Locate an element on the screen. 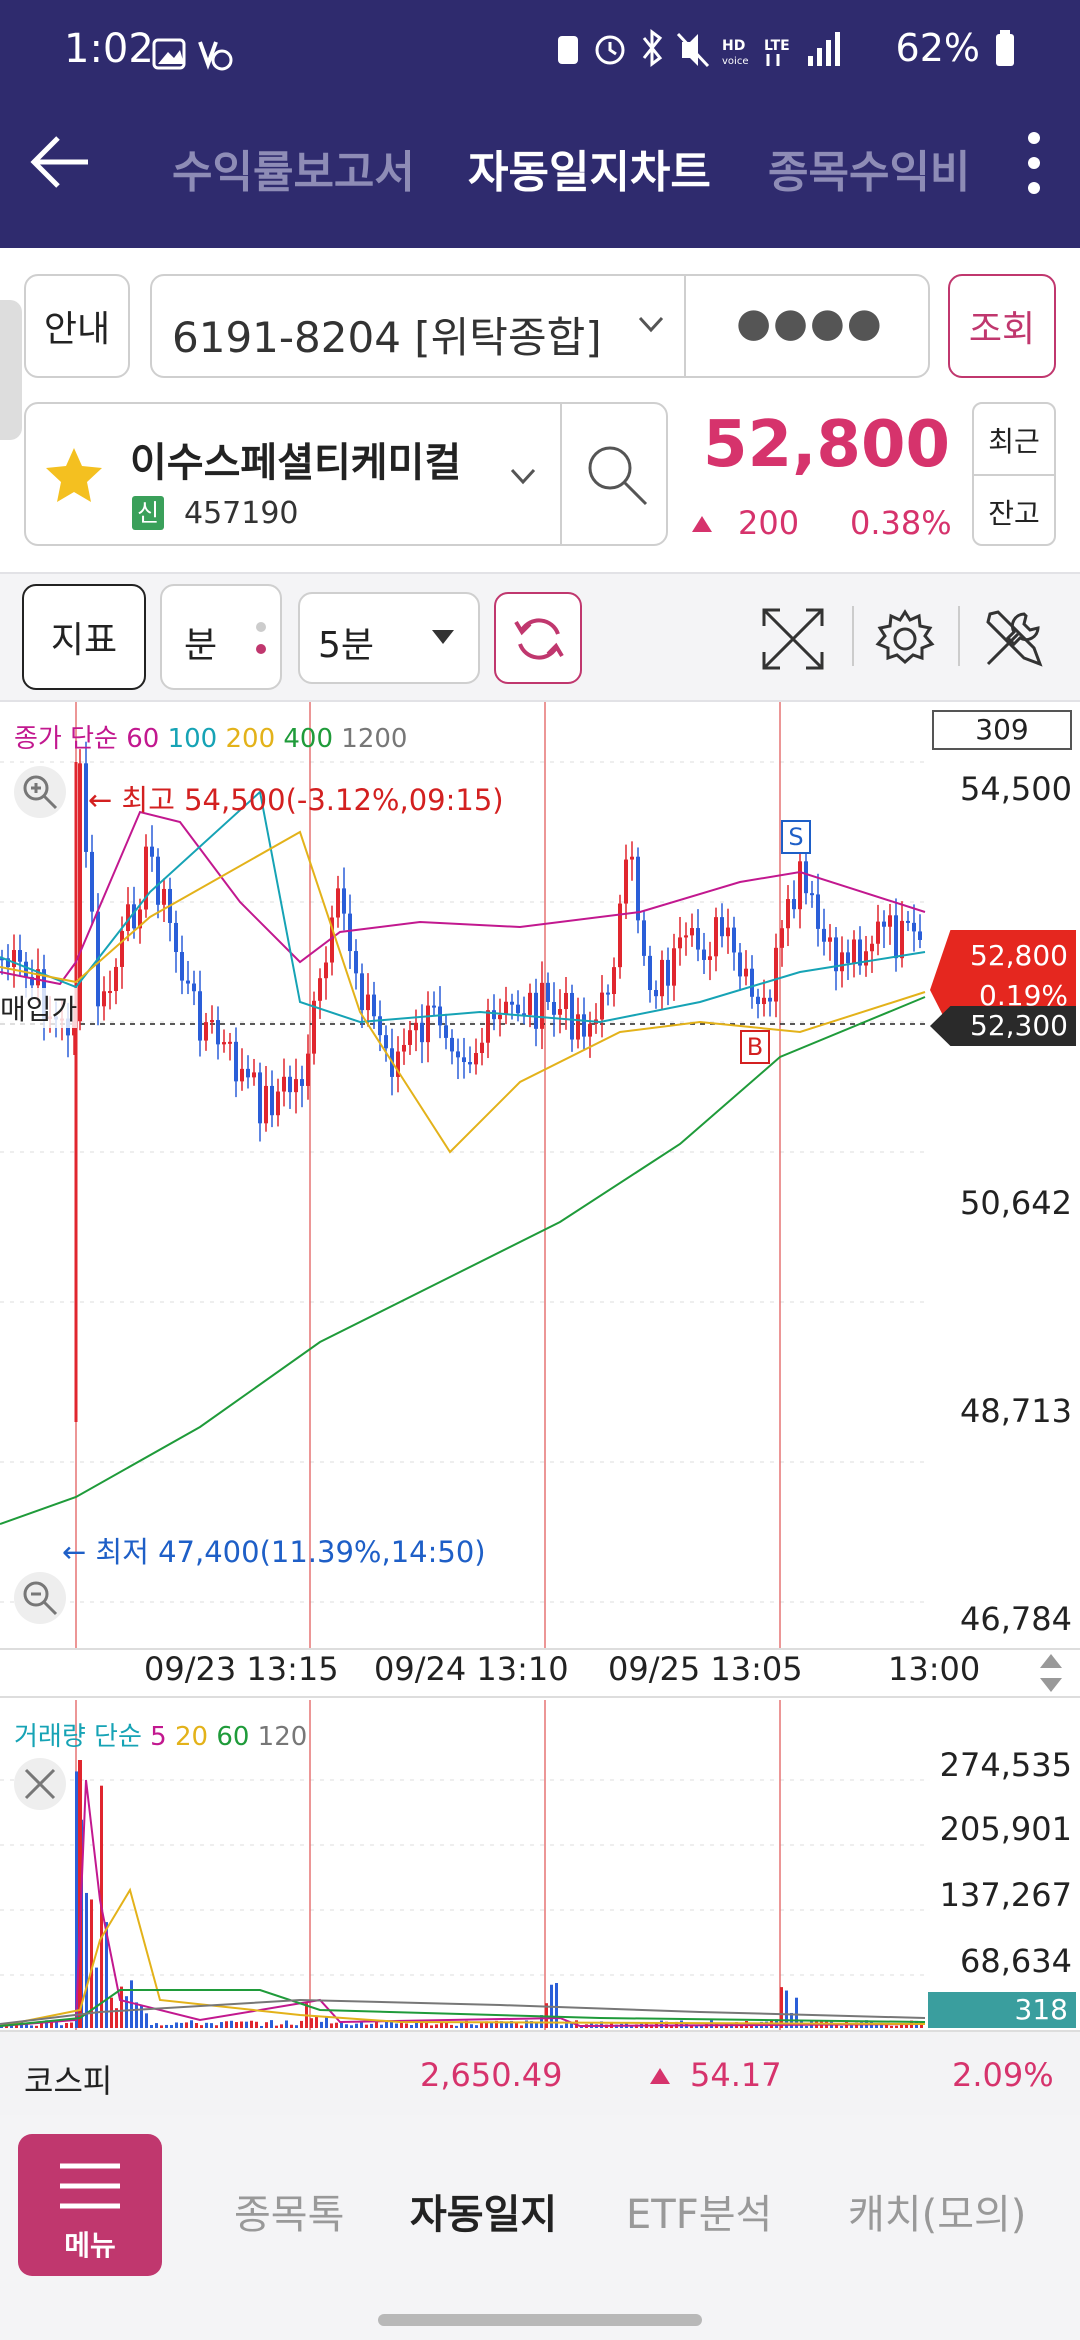  status-time: 1:02 is located at coordinates (109, 49).